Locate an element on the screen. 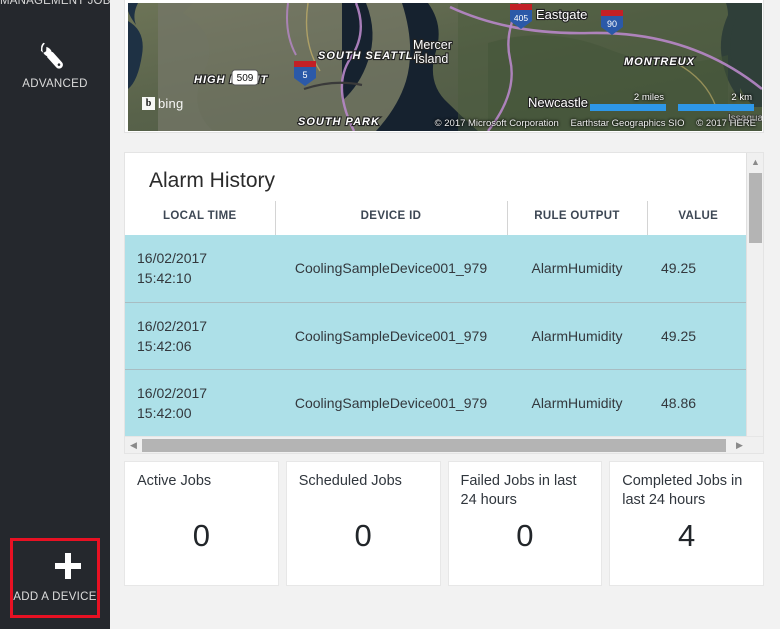  column-header-value: VALUE is located at coordinates (697, 218).